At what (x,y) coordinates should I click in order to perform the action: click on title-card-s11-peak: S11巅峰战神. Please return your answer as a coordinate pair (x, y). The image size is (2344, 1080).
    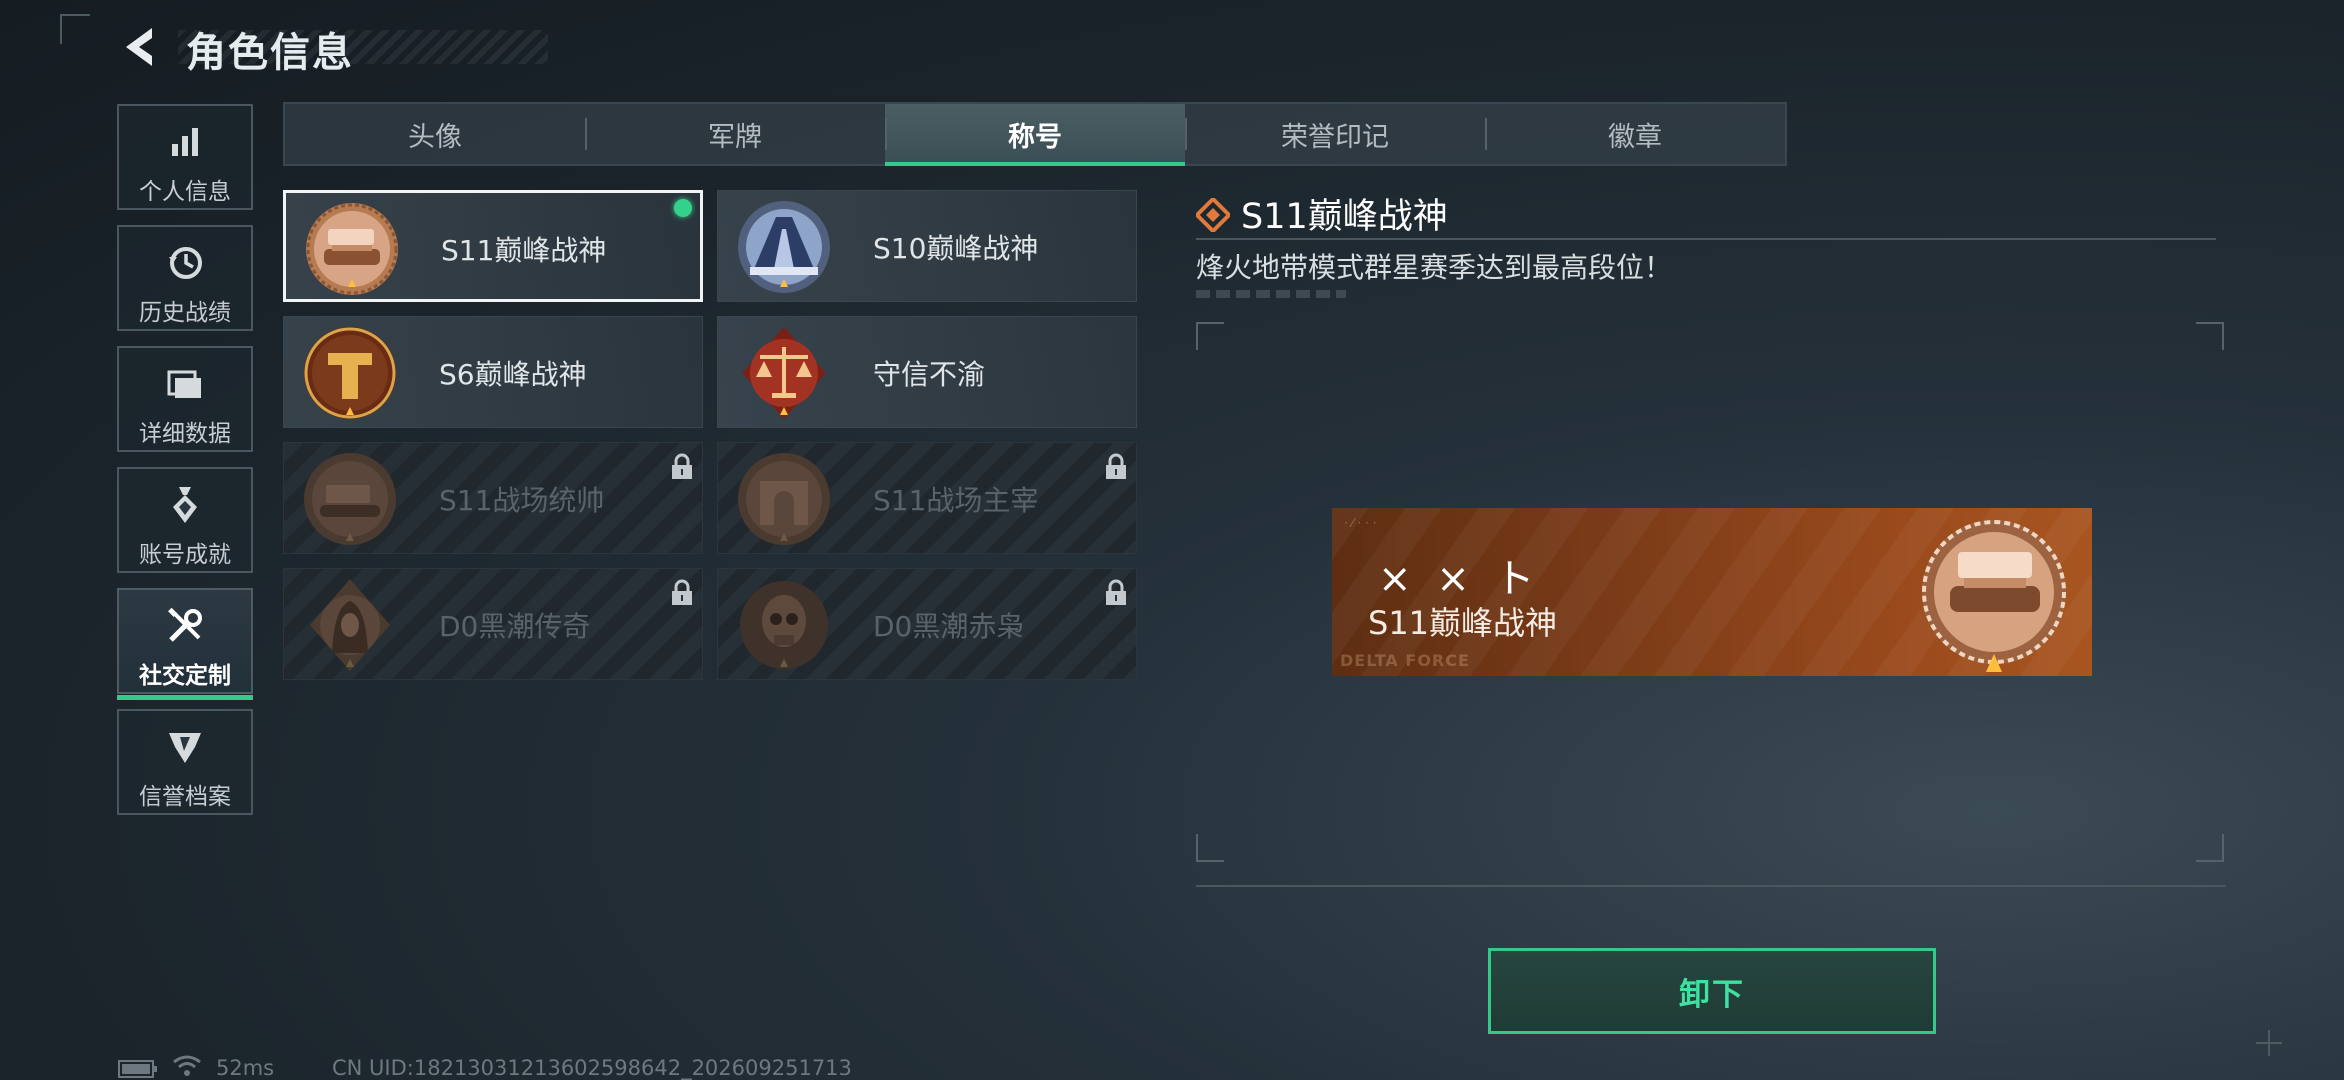
    Looking at the image, I should click on (493, 246).